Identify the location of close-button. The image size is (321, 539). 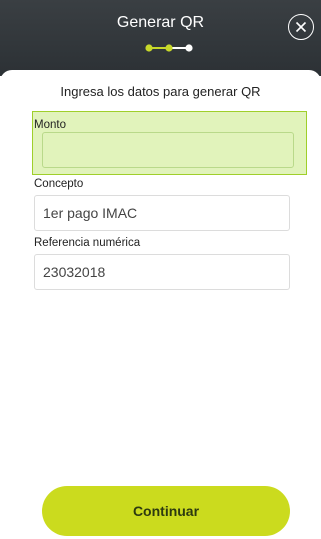
(301, 27).